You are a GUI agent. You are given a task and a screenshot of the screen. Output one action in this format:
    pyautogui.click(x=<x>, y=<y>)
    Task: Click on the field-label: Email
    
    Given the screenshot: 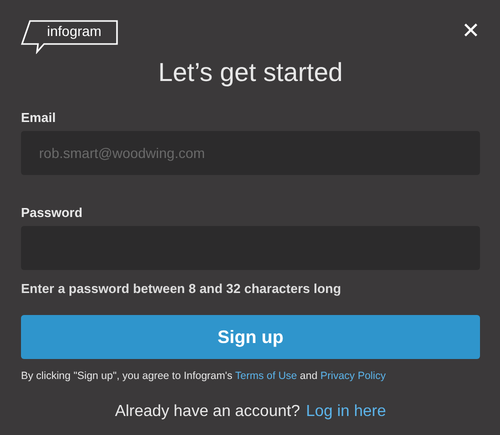 What is the action you would take?
    pyautogui.click(x=39, y=118)
    